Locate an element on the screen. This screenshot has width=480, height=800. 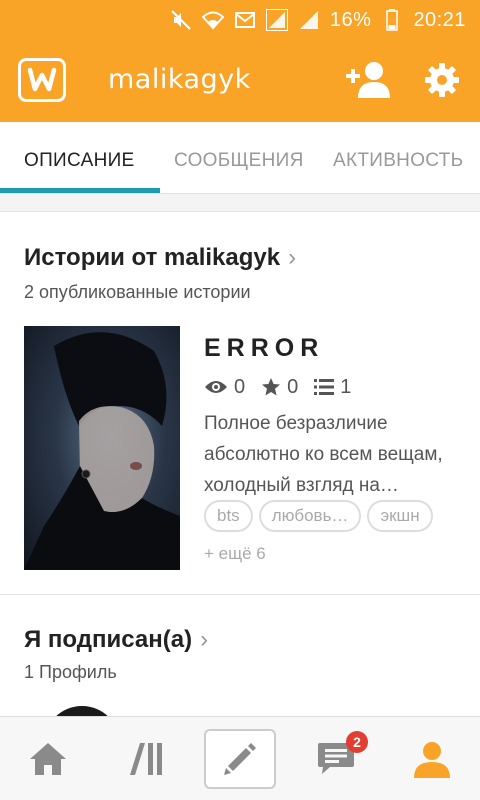
status-icons: 16% 20:21 is located at coordinates (318, 20).